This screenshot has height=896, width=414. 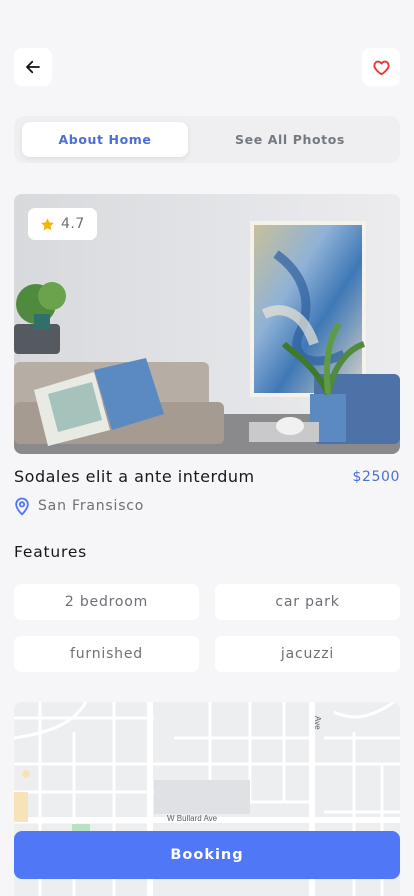 I want to click on rating-badge: 4.7, so click(x=62, y=224).